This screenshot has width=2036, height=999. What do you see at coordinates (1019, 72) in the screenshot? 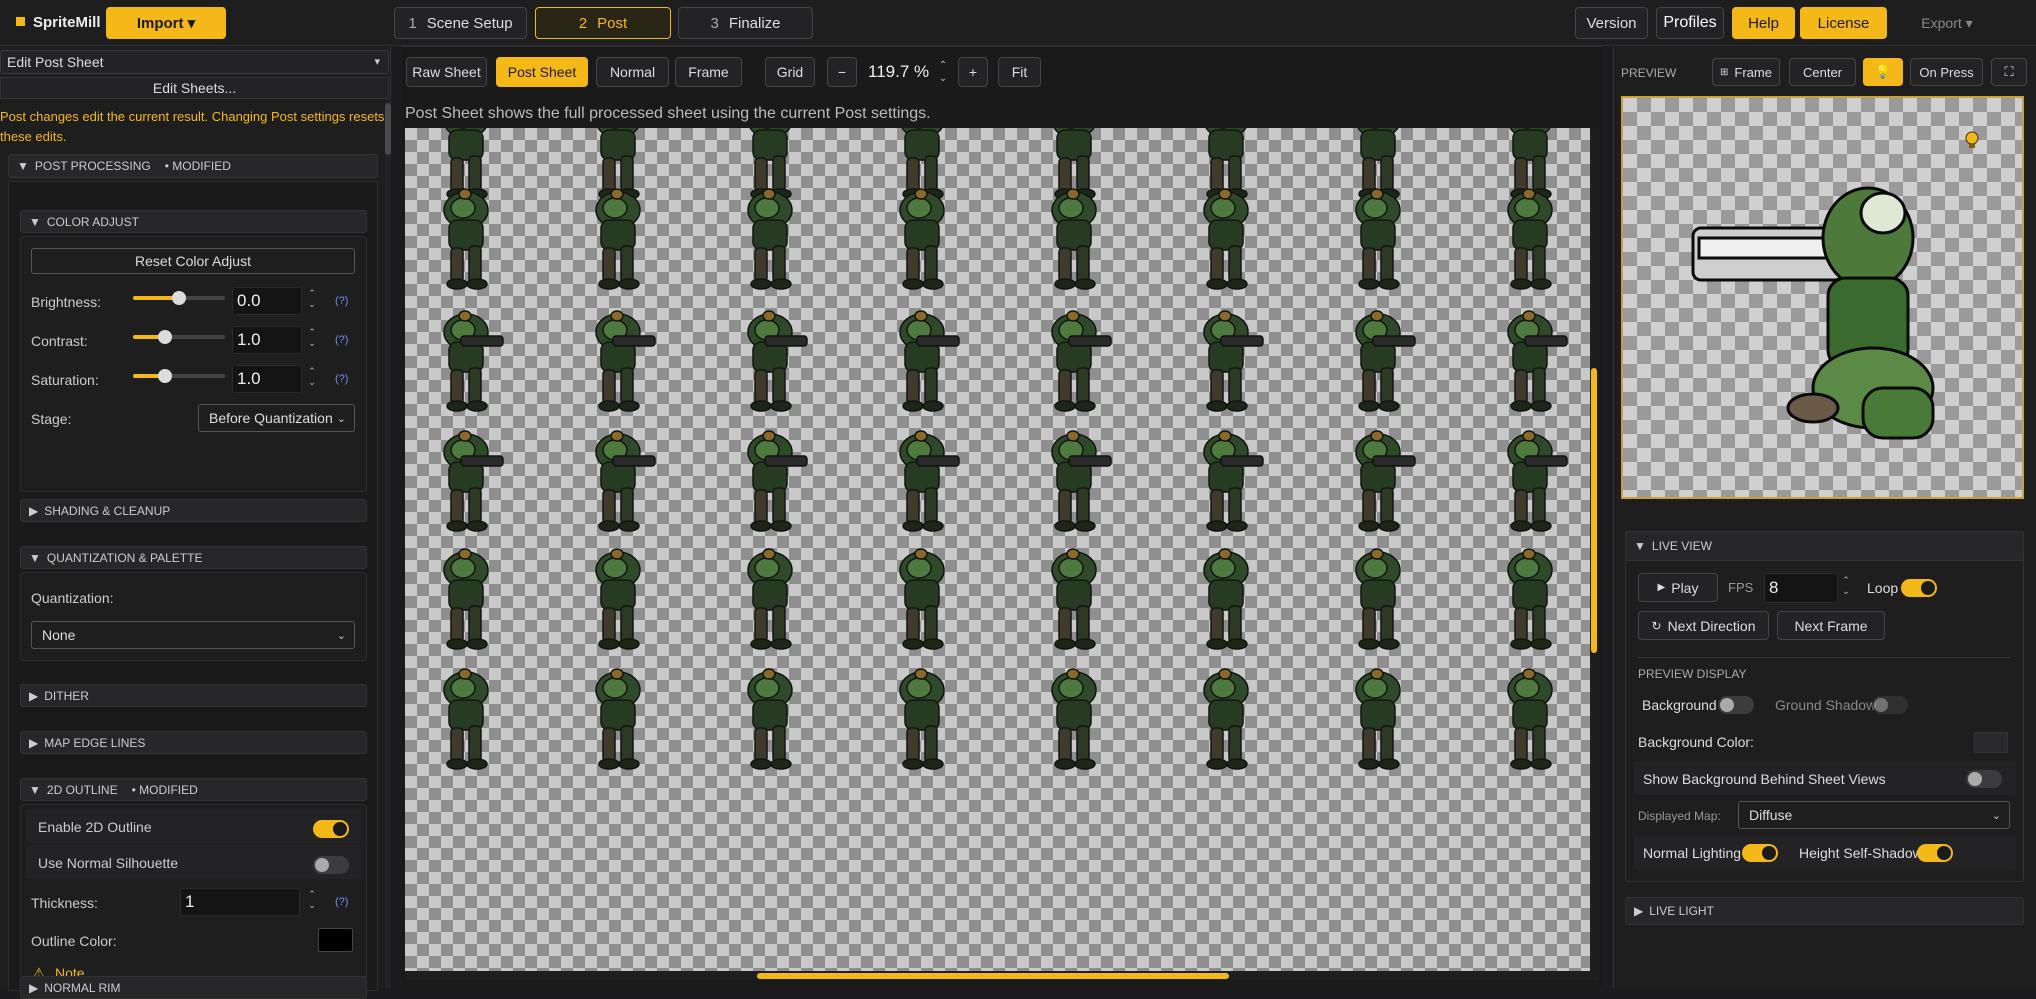
I see `fit-button: Fit` at bounding box center [1019, 72].